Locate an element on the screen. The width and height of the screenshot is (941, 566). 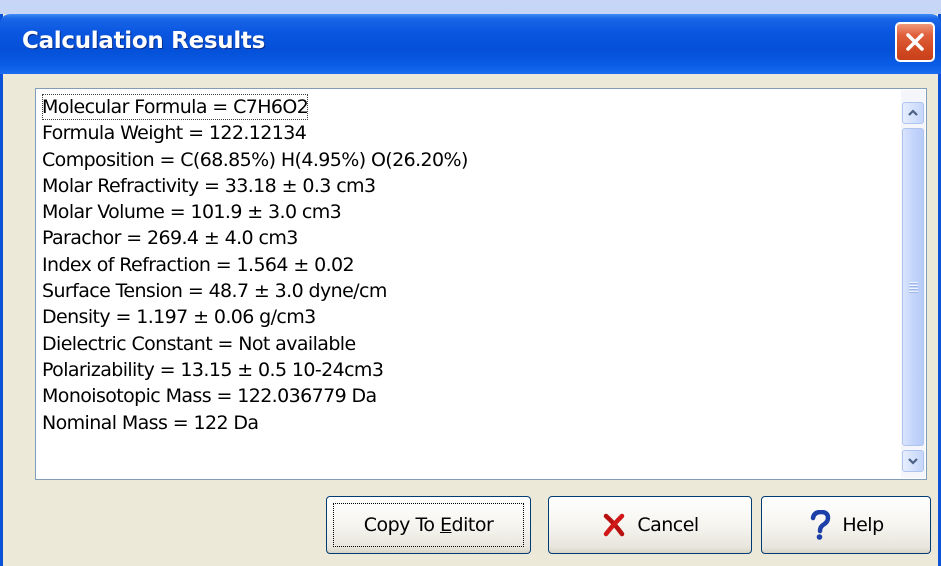
close-x-icon is located at coordinates (915, 42).